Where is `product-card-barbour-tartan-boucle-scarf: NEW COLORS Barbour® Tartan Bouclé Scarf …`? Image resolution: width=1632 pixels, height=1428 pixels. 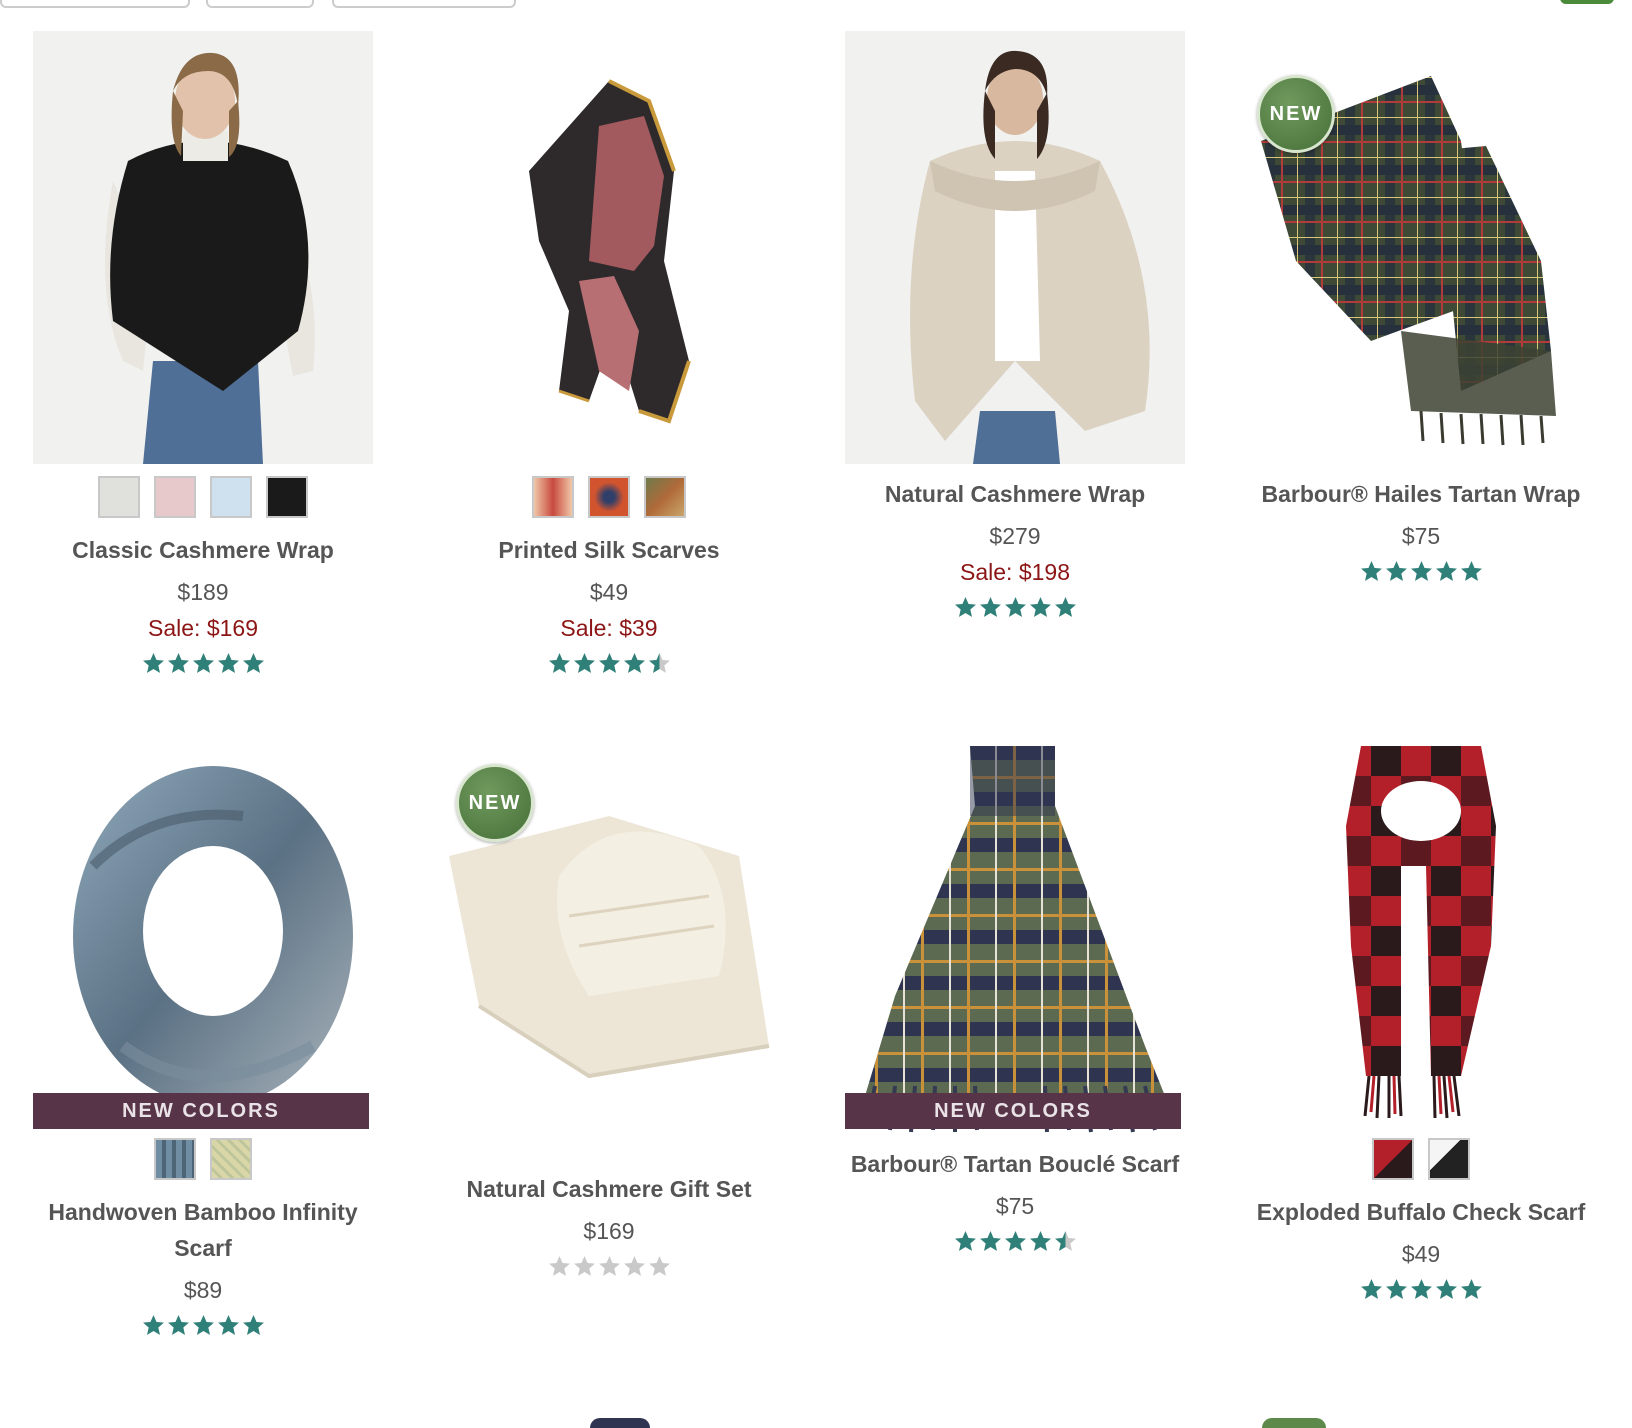
product-card-barbour-tartan-boucle-scarf: NEW COLORS Barbour® Tartan Bouclé Scarf … is located at coordinates (1015, 1002).